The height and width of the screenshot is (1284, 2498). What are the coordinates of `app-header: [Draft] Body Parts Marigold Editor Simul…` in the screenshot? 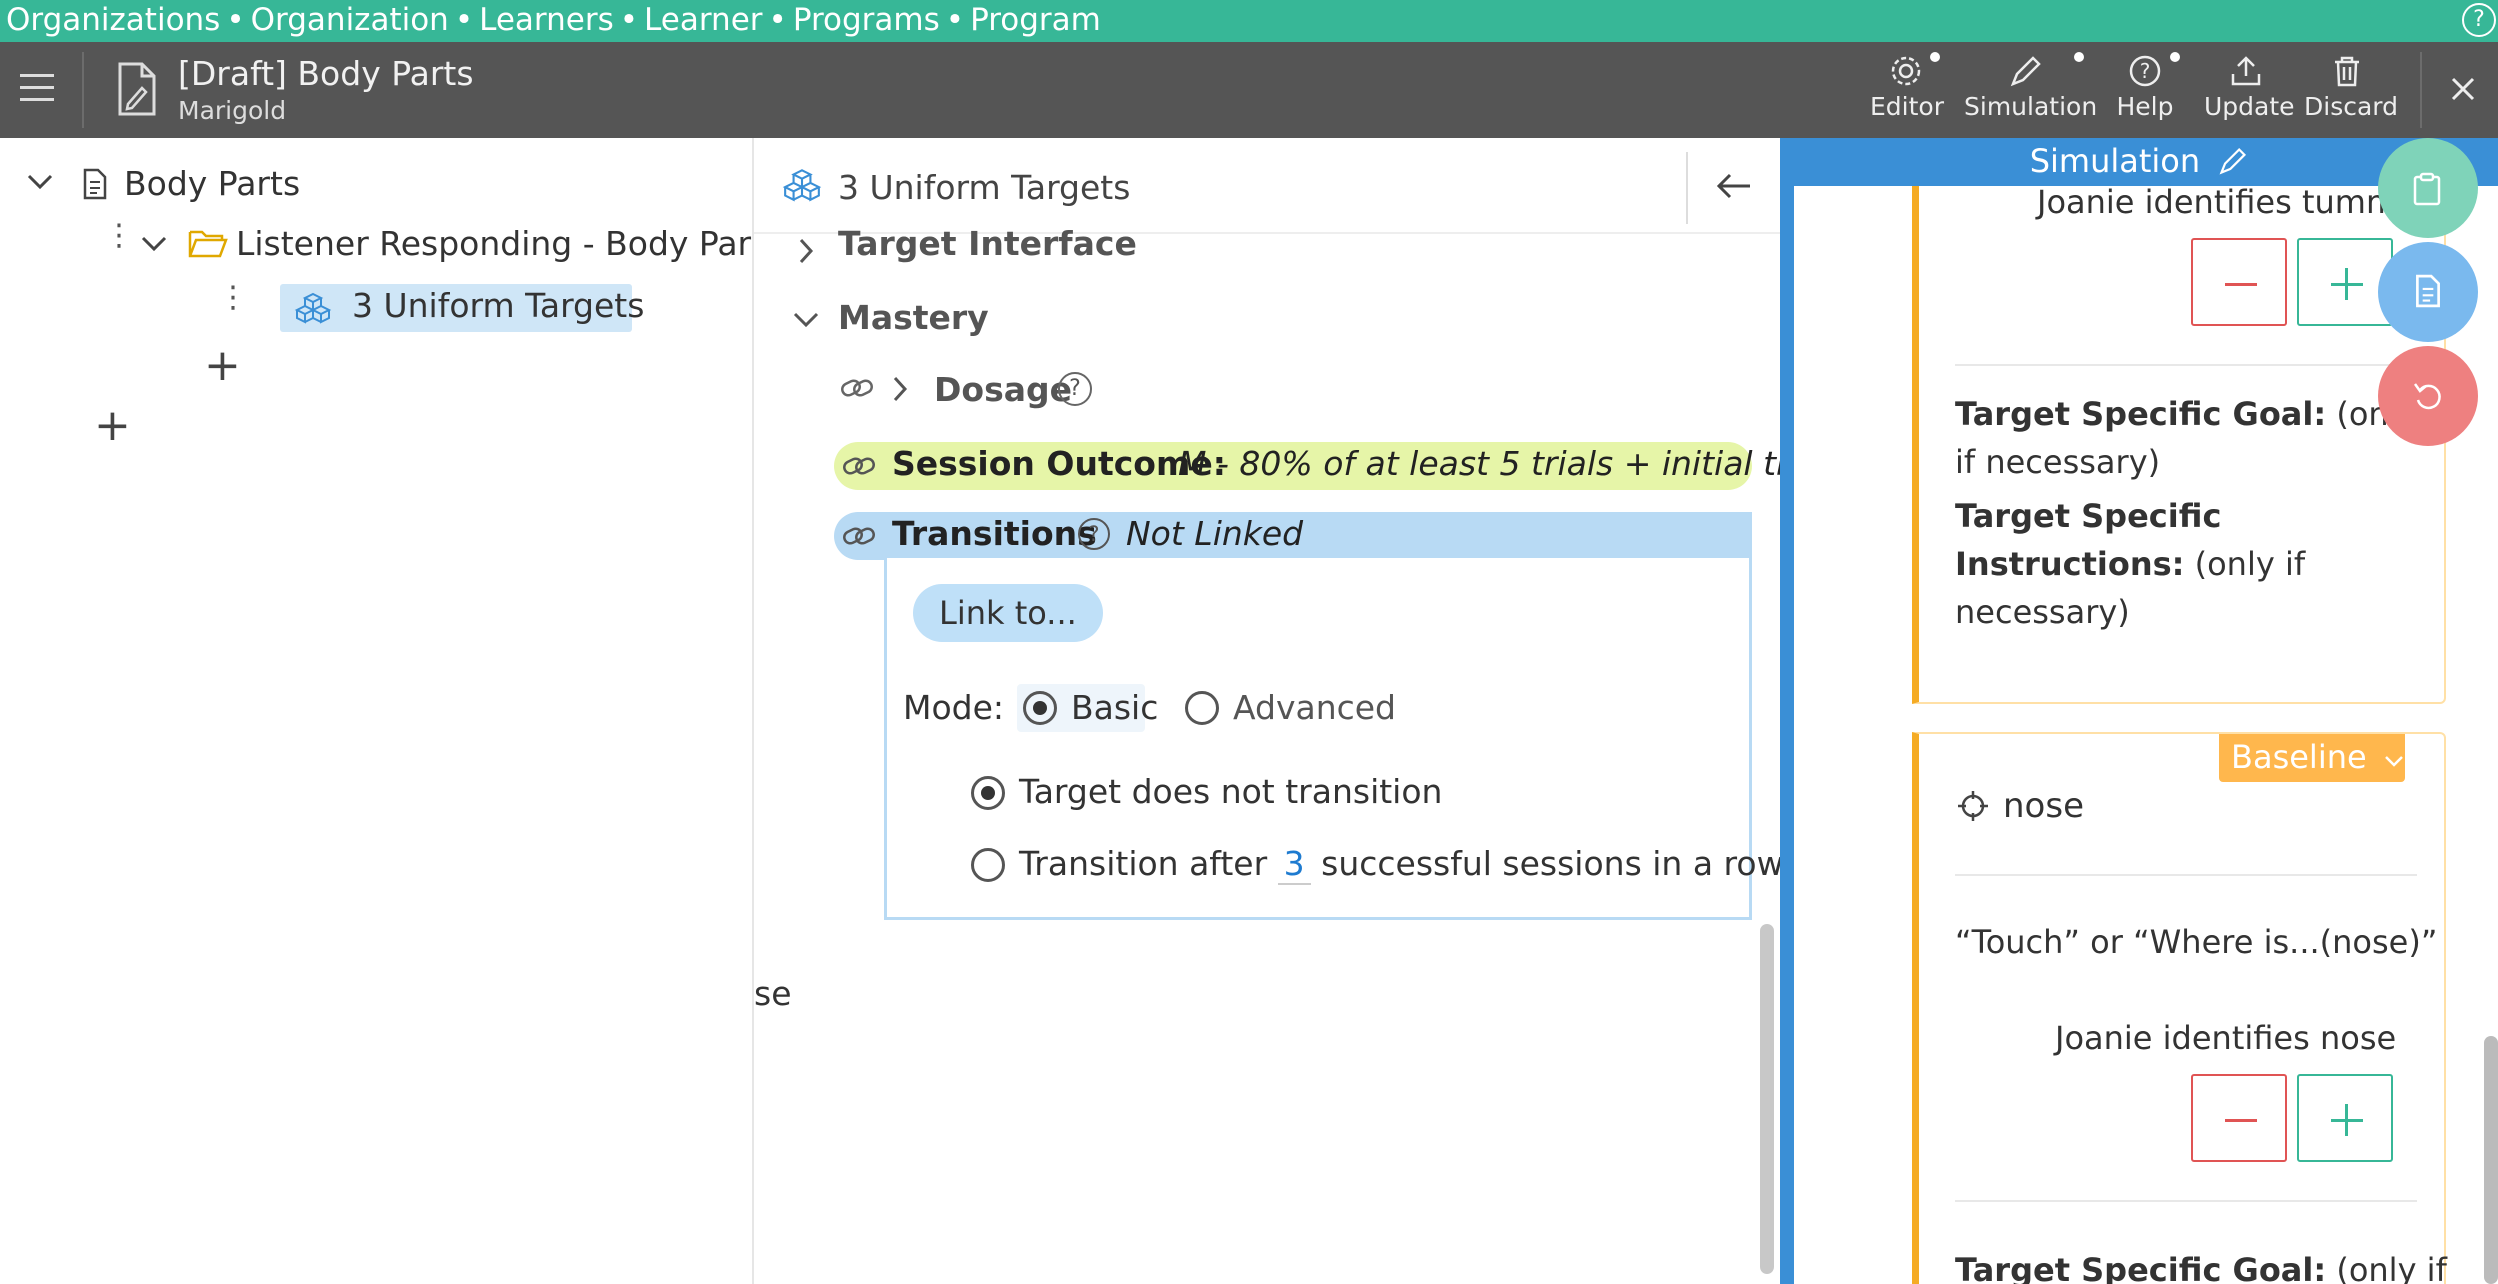 It's located at (1249, 90).